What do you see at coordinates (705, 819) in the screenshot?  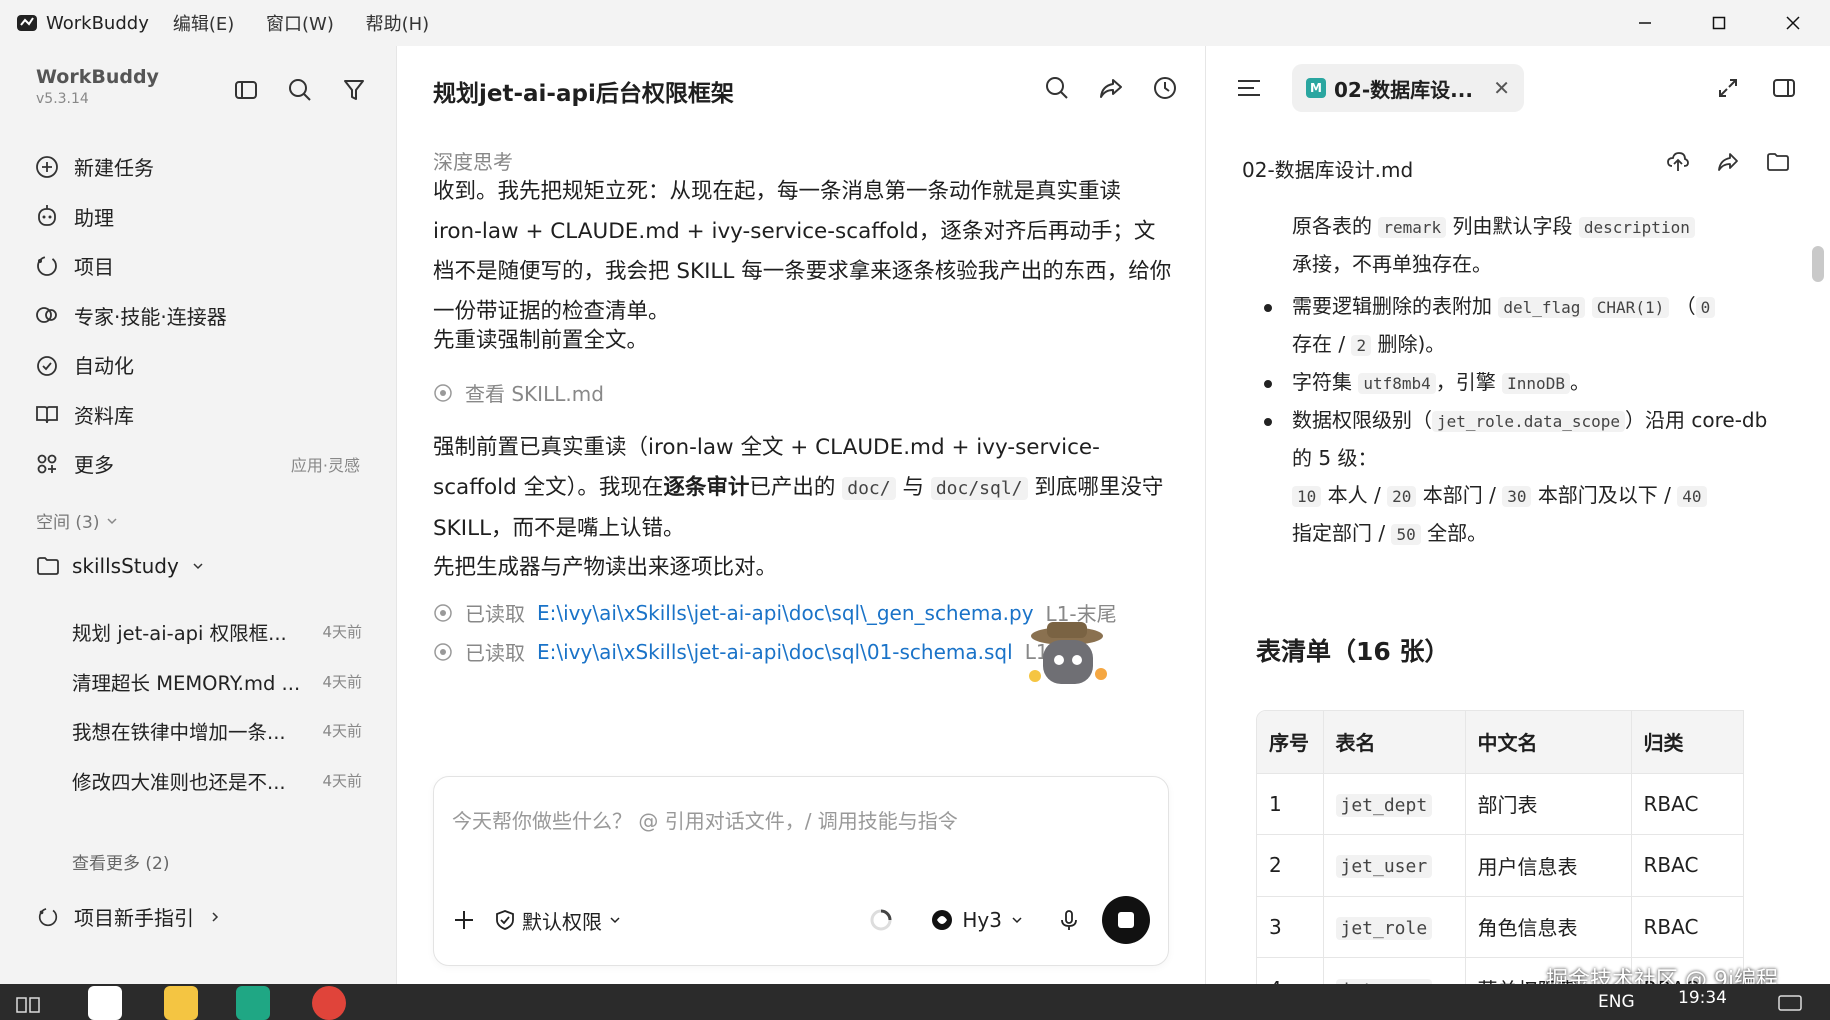 I see `chat-input: 今天帮你做些什么？ @ 引用对话文件，/ 调用技能与指令` at bounding box center [705, 819].